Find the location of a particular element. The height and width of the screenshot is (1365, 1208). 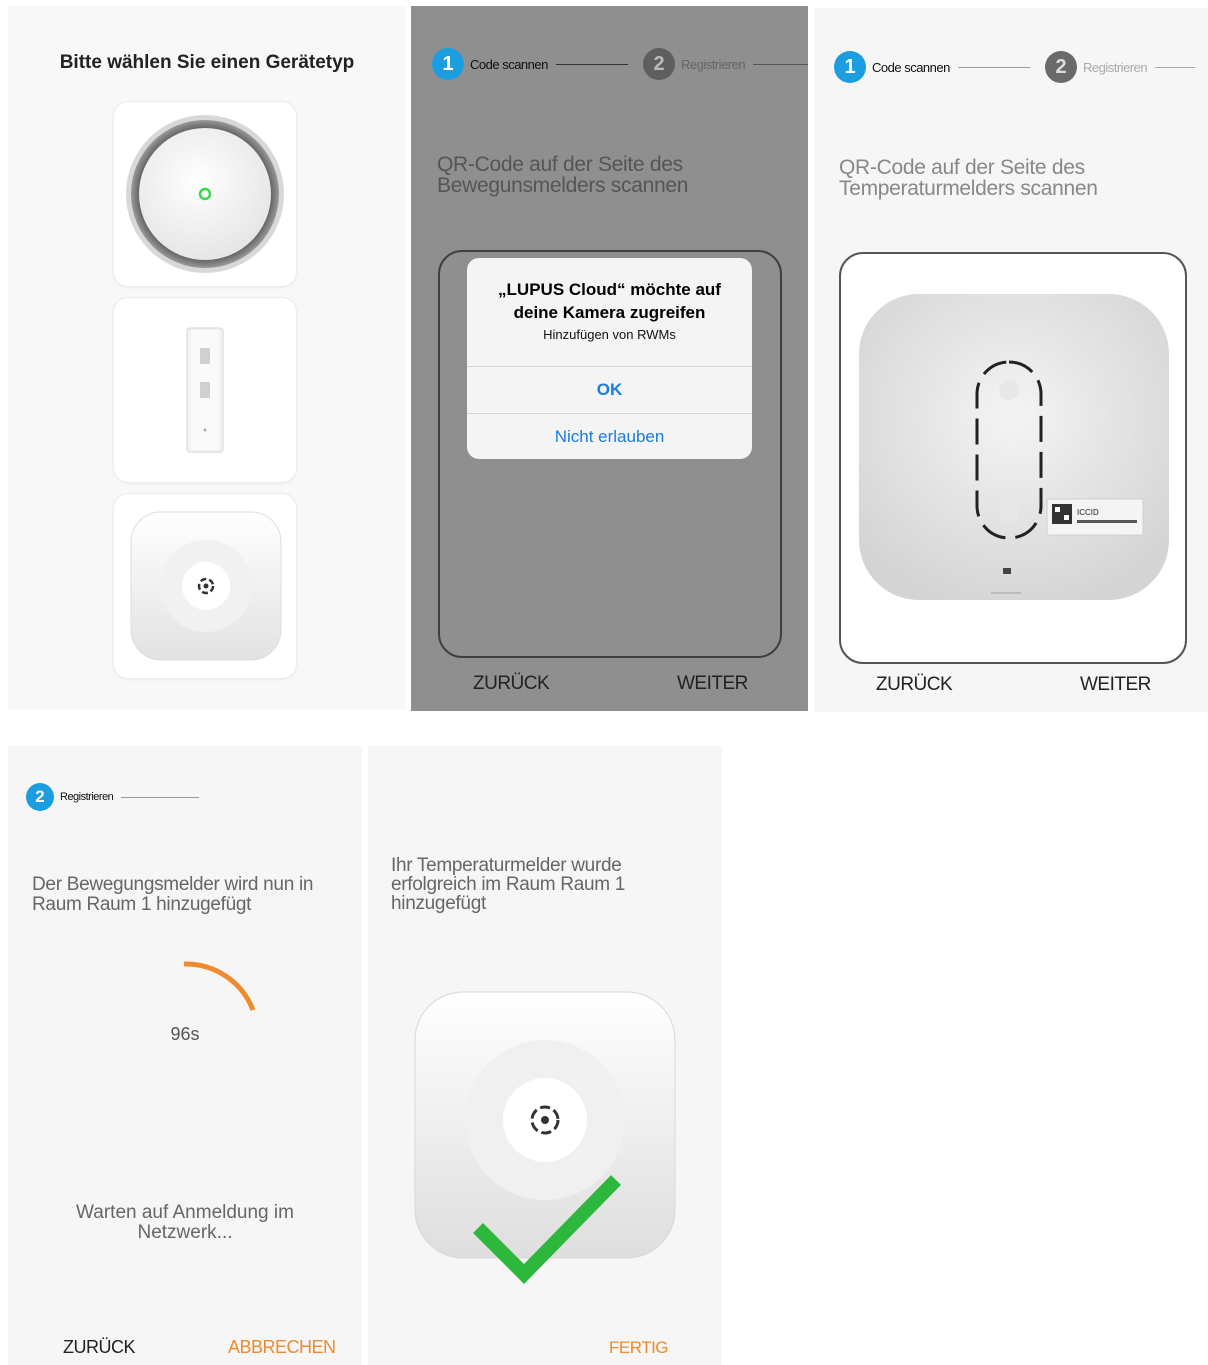

device-card-temperature-sensor is located at coordinates (205, 586).